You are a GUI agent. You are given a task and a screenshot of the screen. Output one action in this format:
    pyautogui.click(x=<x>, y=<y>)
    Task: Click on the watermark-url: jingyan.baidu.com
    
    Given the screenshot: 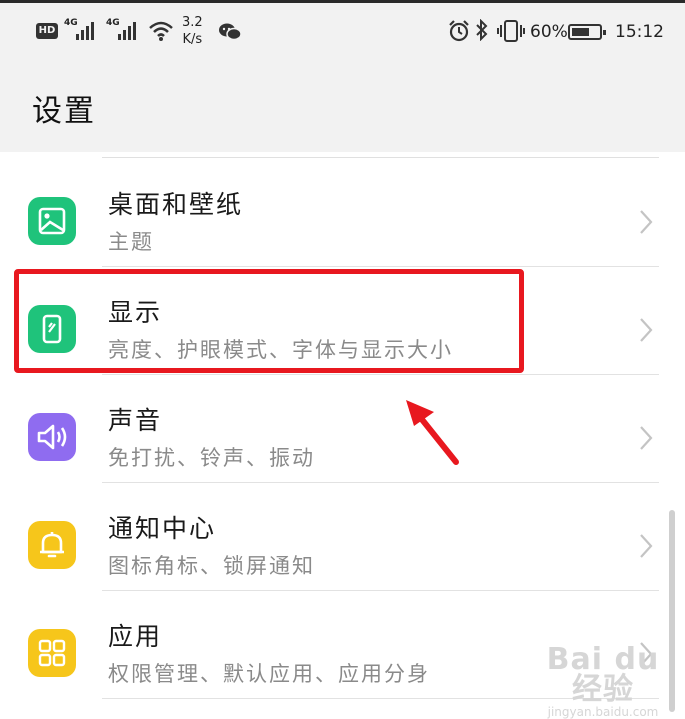 What is the action you would take?
    pyautogui.click(x=603, y=712)
    